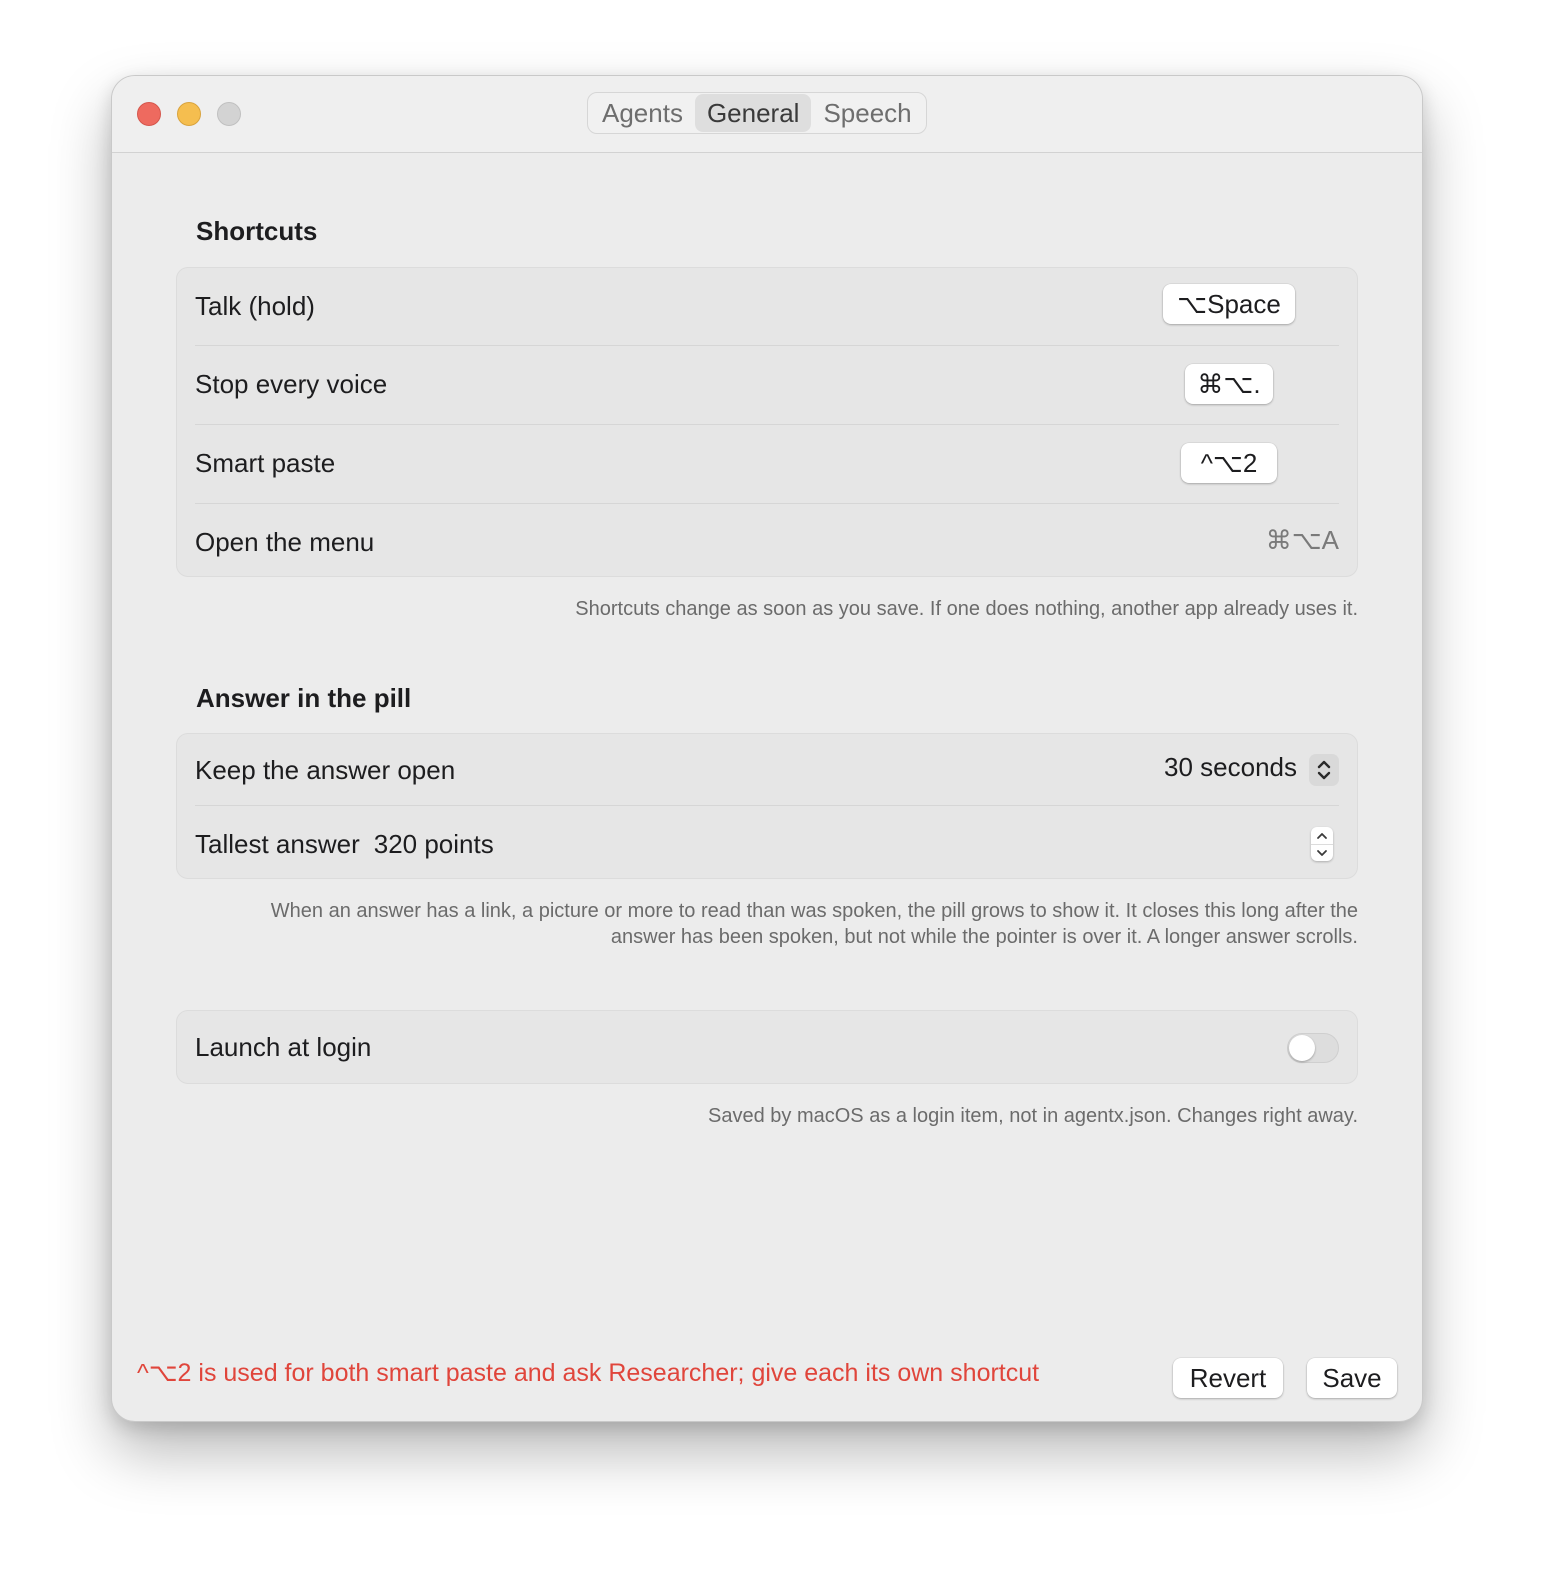 This screenshot has height=1580, width=1544. I want to click on revert-button: Revert, so click(1228, 1378).